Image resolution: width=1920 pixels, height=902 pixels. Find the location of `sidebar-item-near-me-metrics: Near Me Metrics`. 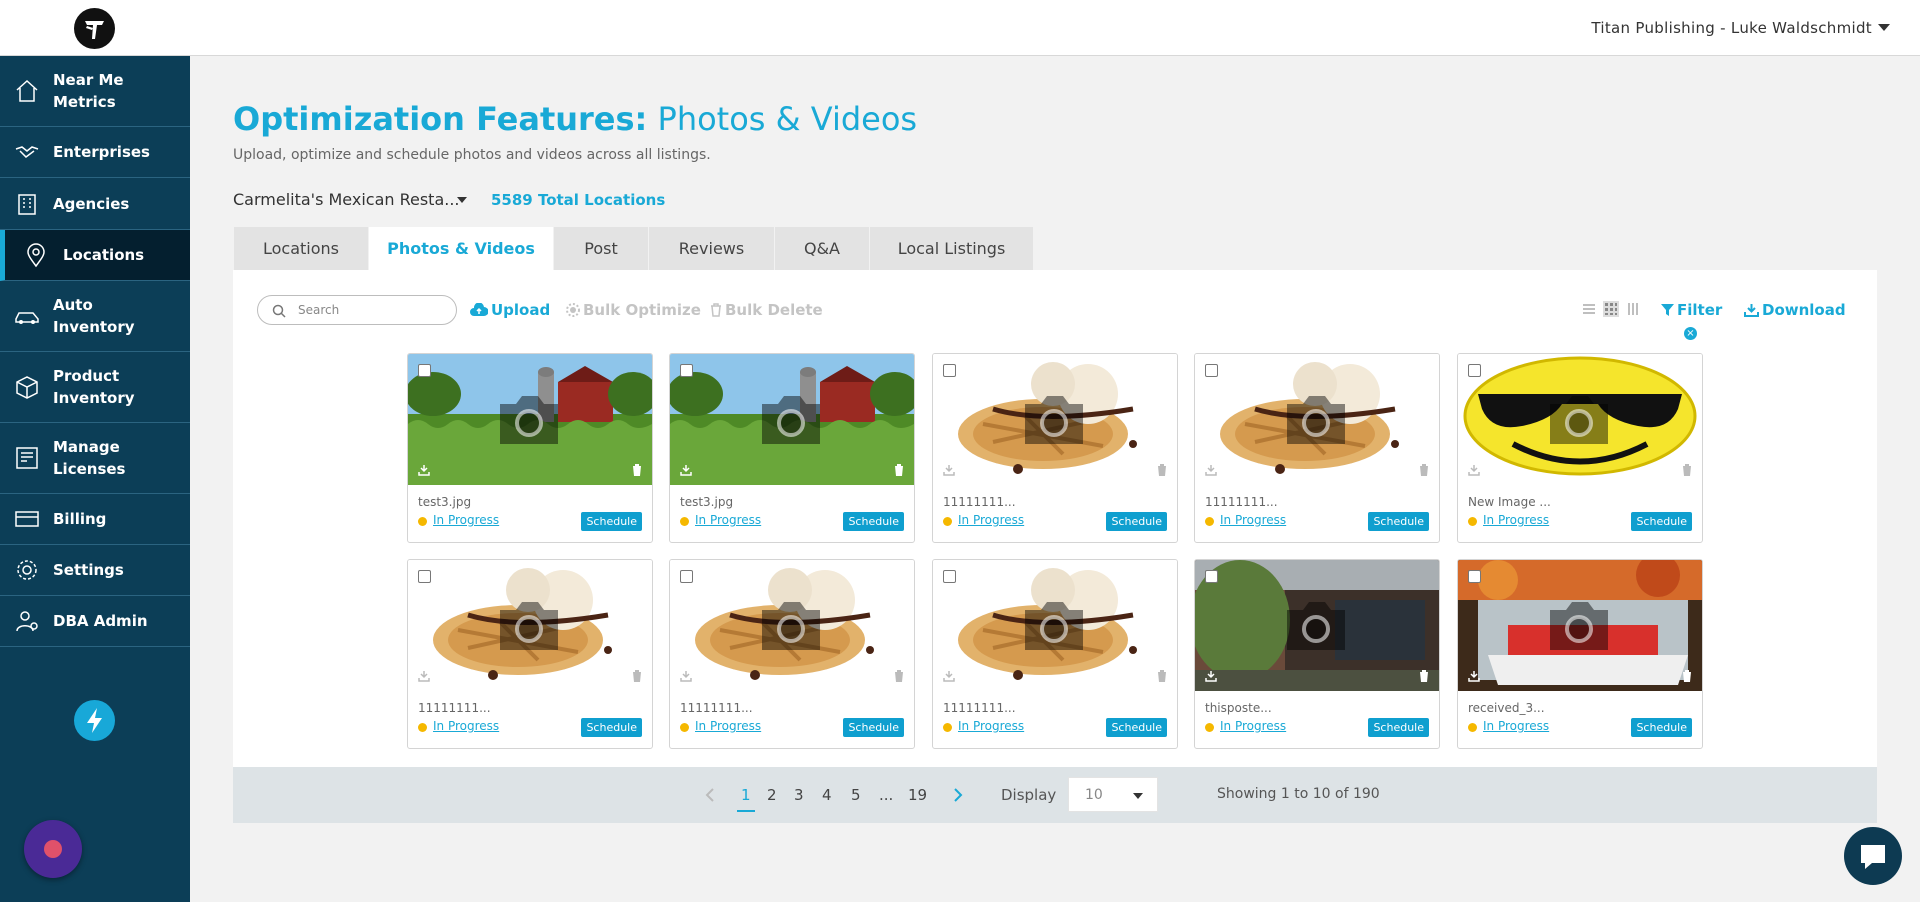

sidebar-item-near-me-metrics: Near Me Metrics is located at coordinates (95, 91).